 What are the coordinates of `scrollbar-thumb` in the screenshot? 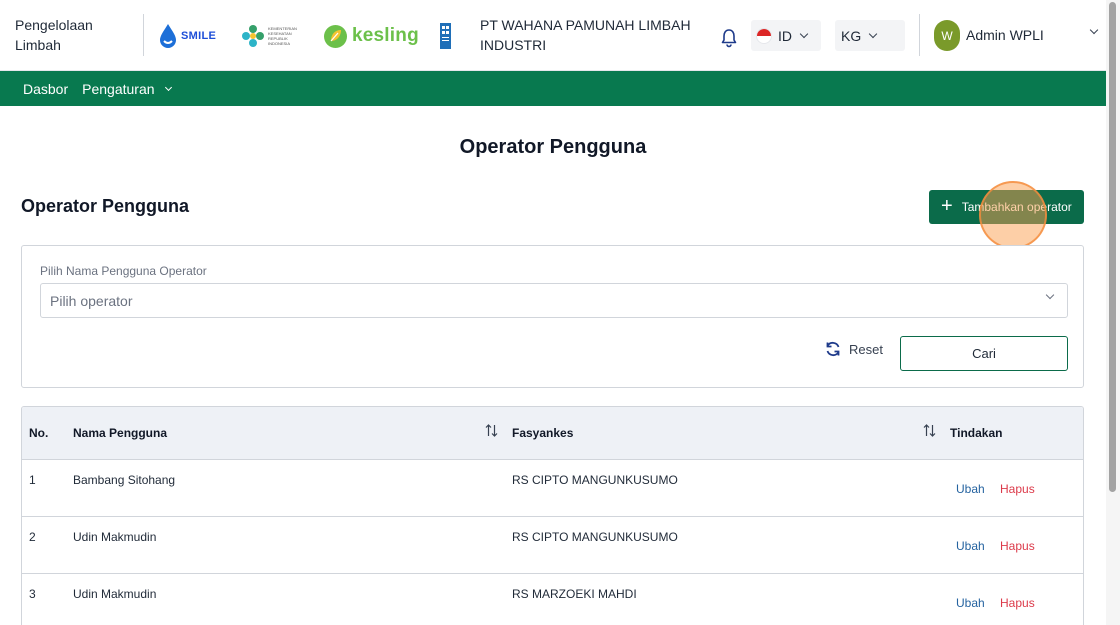 It's located at (1112, 247).